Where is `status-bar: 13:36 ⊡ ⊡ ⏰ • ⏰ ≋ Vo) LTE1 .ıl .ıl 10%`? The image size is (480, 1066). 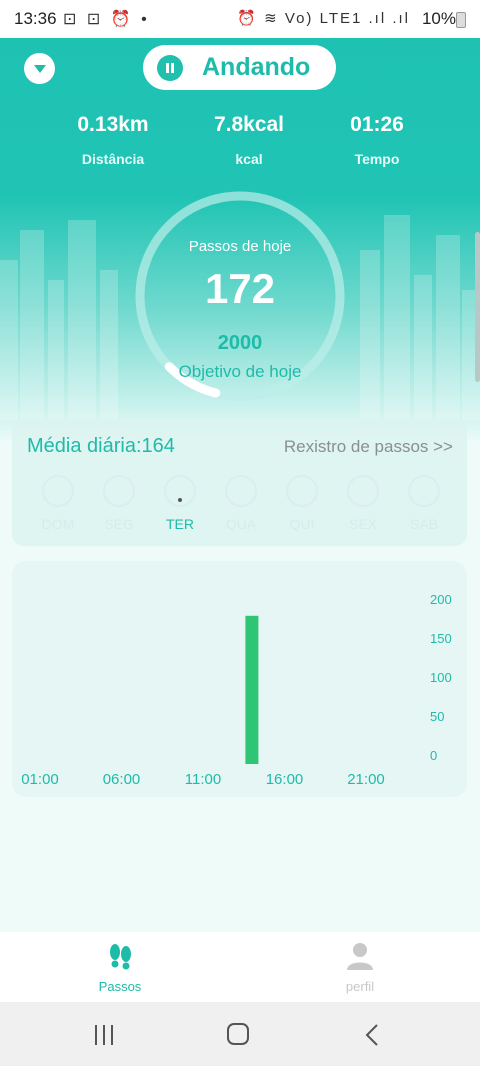
status-bar: 13:36 ⊡ ⊡ ⏰ • ⏰ ≋ Vo) LTE1 .ıl .ıl 10% is located at coordinates (240, 19).